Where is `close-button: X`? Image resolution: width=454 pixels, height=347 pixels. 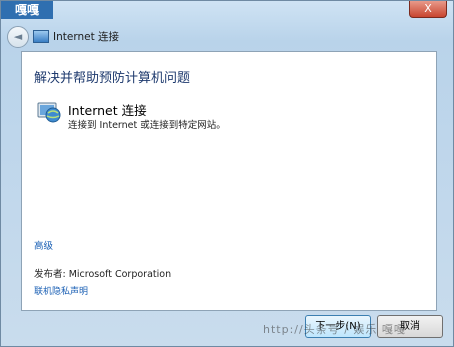 close-button: X is located at coordinates (428, 9).